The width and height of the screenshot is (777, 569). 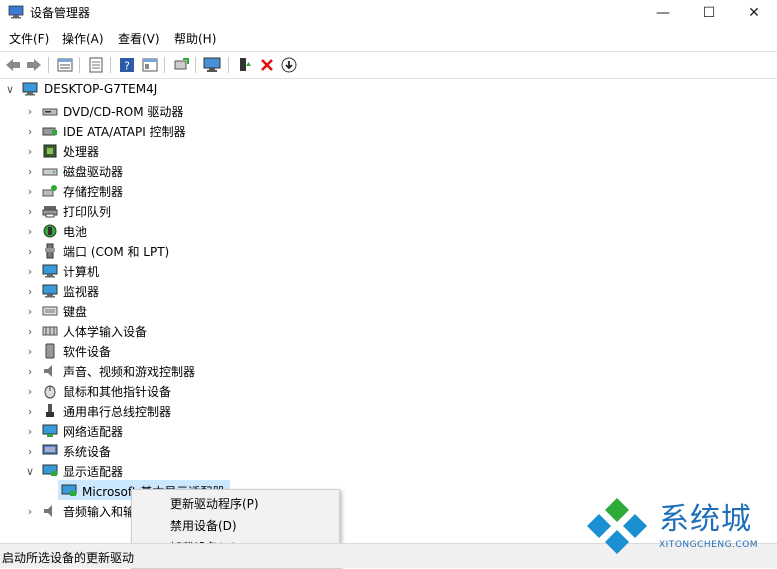 What do you see at coordinates (617, 526) in the screenshot?
I see `watermark-logo-icon` at bounding box center [617, 526].